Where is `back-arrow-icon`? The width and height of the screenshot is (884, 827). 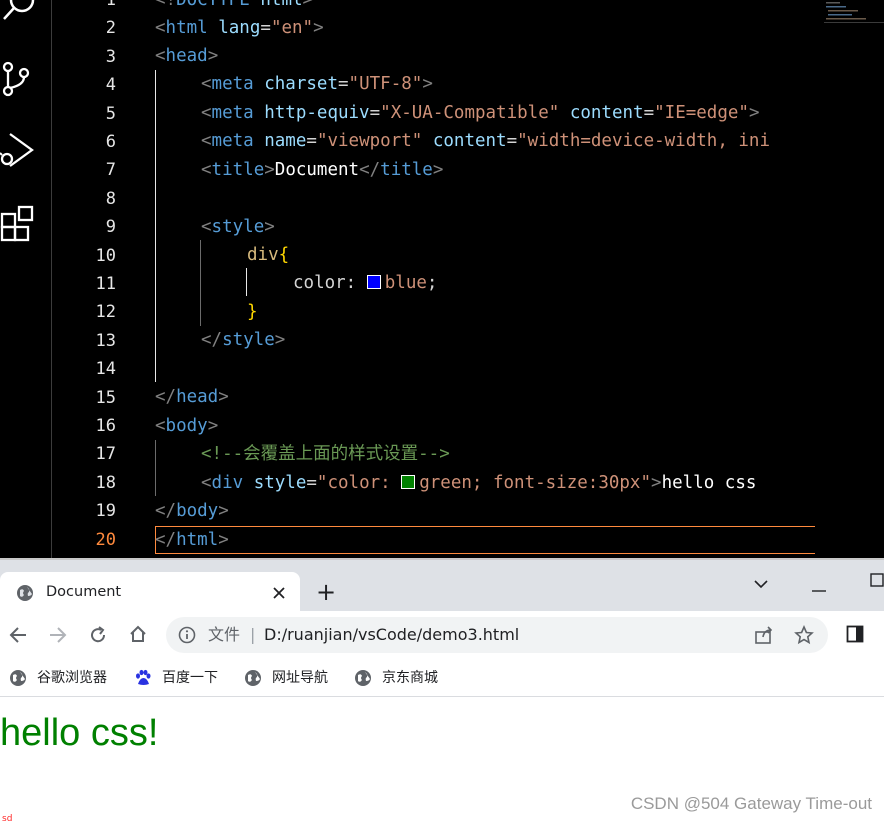
back-arrow-icon is located at coordinates (18, 637).